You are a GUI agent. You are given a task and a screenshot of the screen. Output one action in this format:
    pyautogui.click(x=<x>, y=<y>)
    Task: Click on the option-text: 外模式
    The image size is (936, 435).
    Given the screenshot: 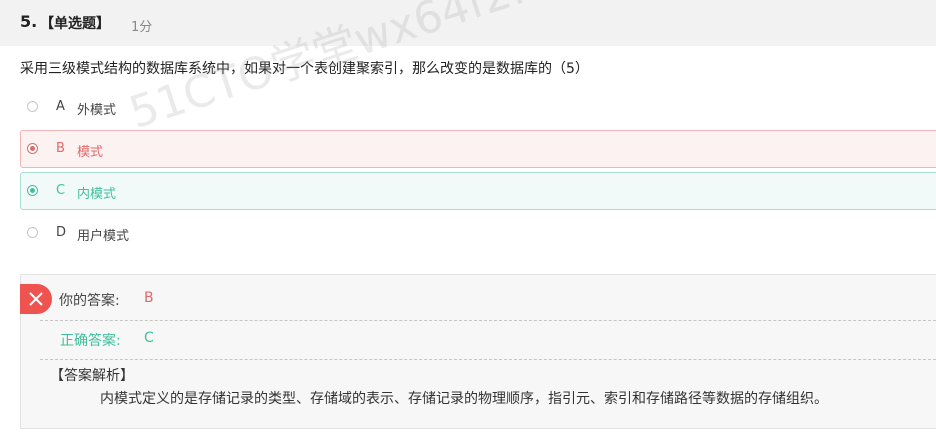 What is the action you would take?
    pyautogui.click(x=97, y=110)
    